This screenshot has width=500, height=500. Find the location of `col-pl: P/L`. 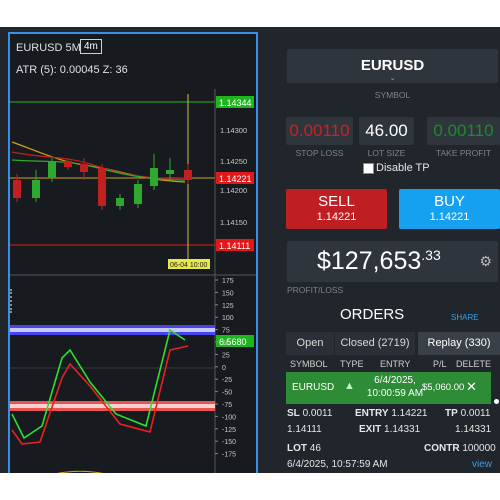

col-pl: P/L is located at coordinates (440, 364).